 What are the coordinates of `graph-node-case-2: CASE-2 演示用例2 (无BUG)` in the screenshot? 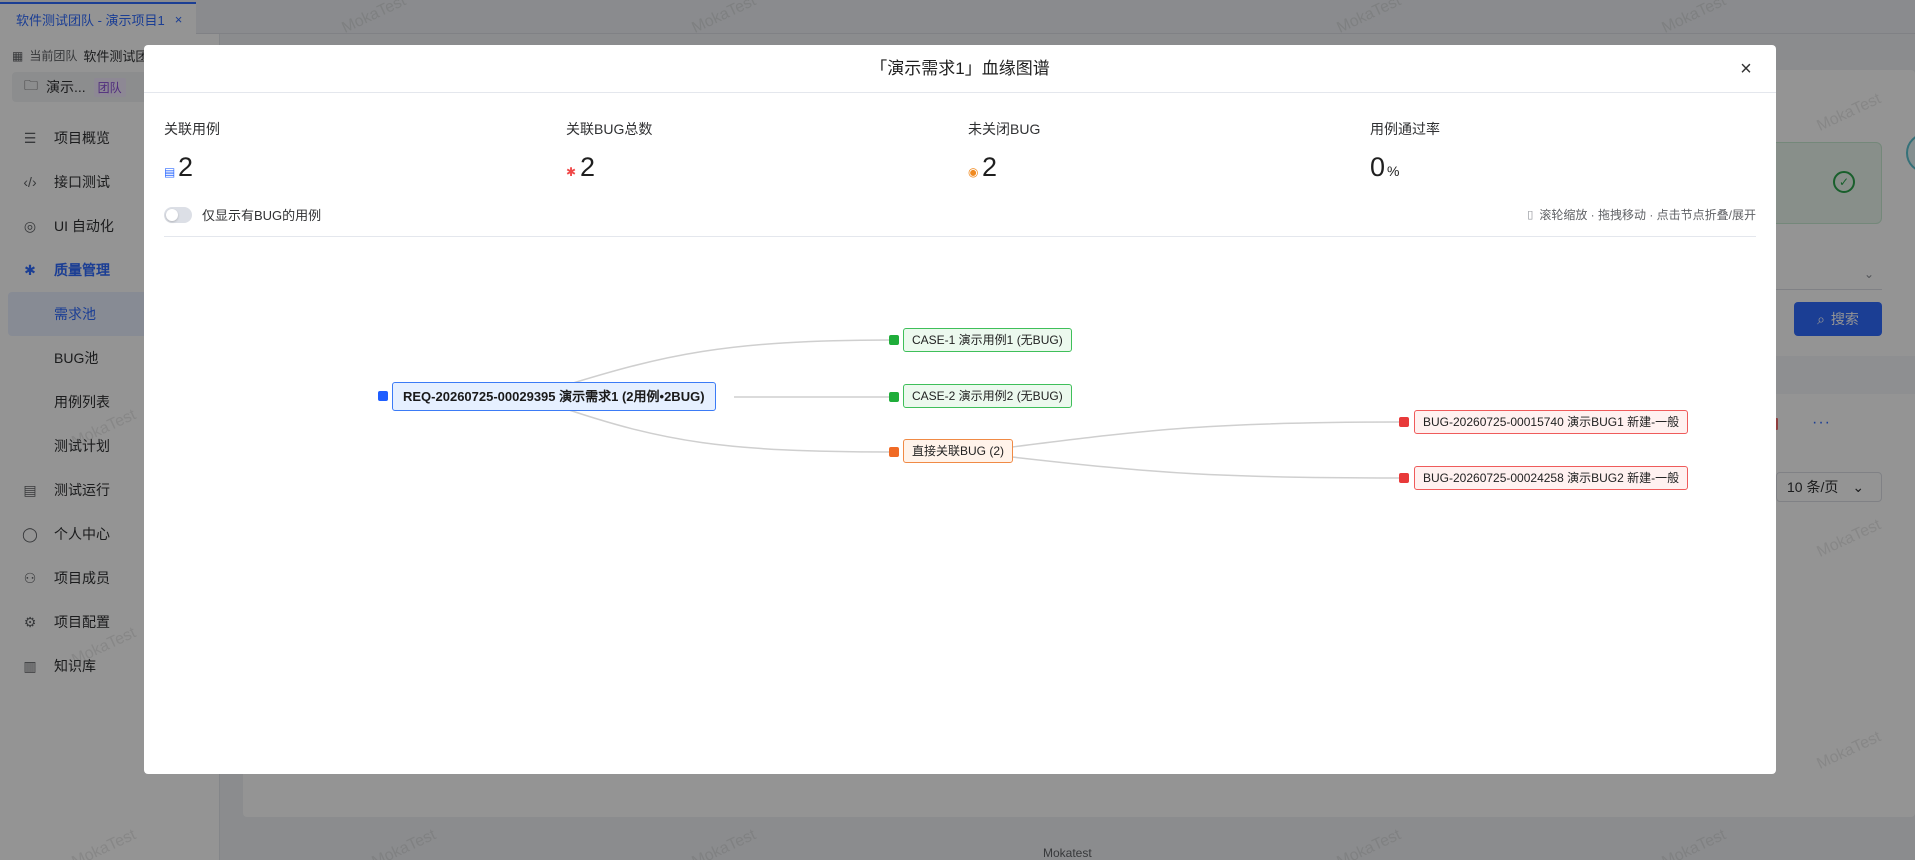 It's located at (987, 396).